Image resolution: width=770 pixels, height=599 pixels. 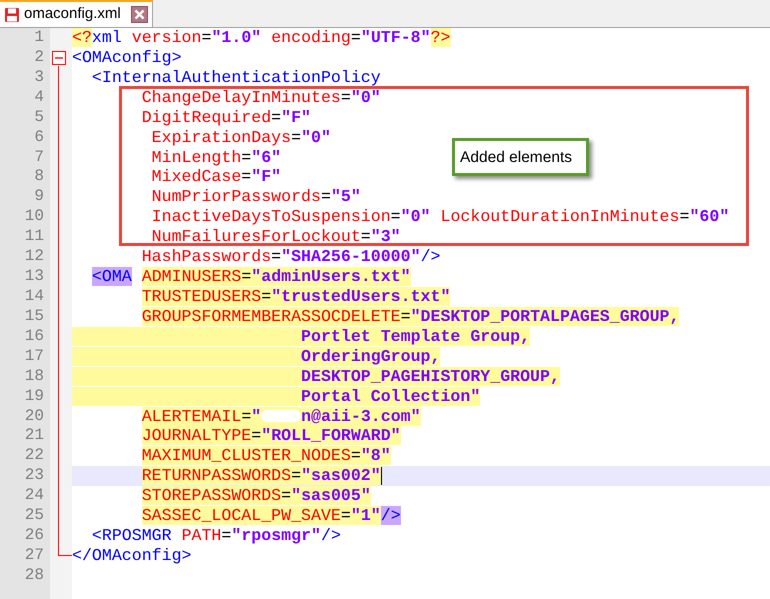 What do you see at coordinates (34, 536) in the screenshot?
I see `line-number: 26` at bounding box center [34, 536].